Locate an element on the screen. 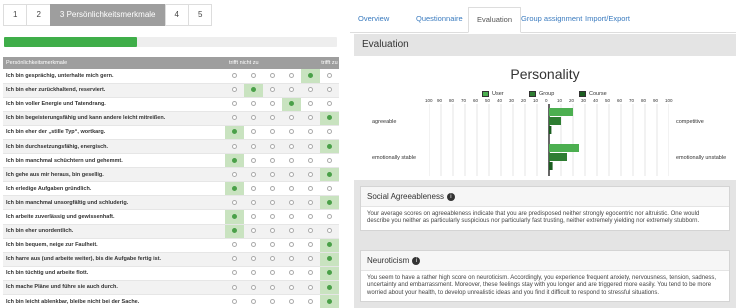 This screenshot has width=736, height=308. info-icon: i is located at coordinates (450, 196).